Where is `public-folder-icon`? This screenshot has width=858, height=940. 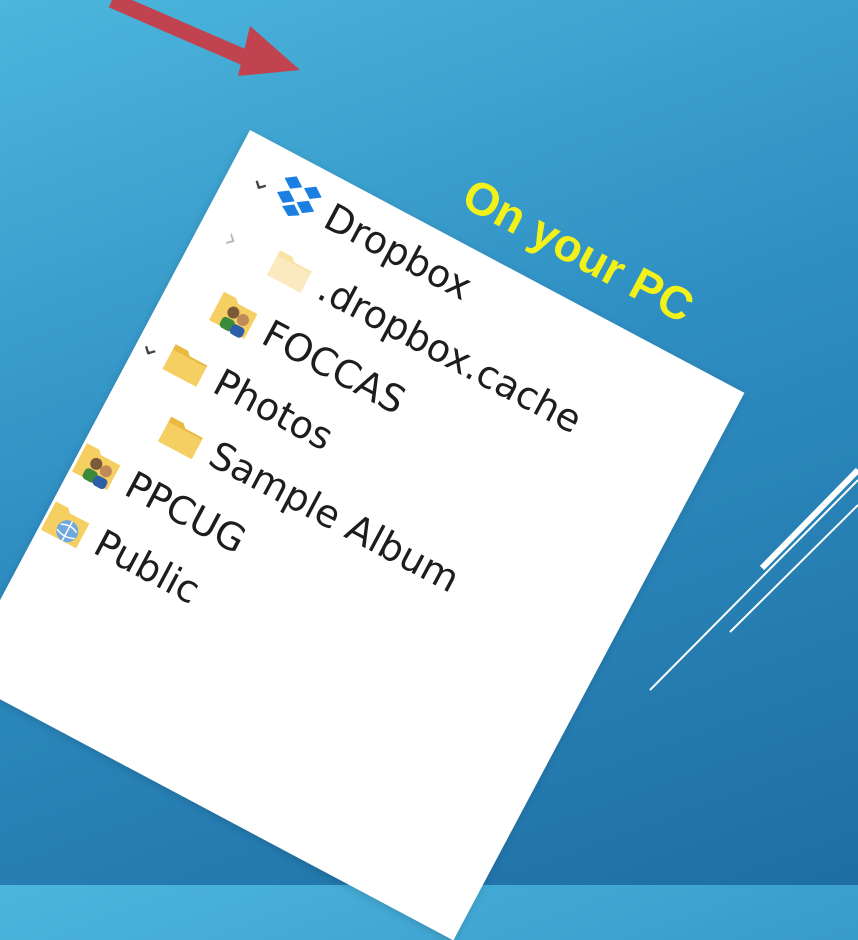 public-folder-icon is located at coordinates (67, 524).